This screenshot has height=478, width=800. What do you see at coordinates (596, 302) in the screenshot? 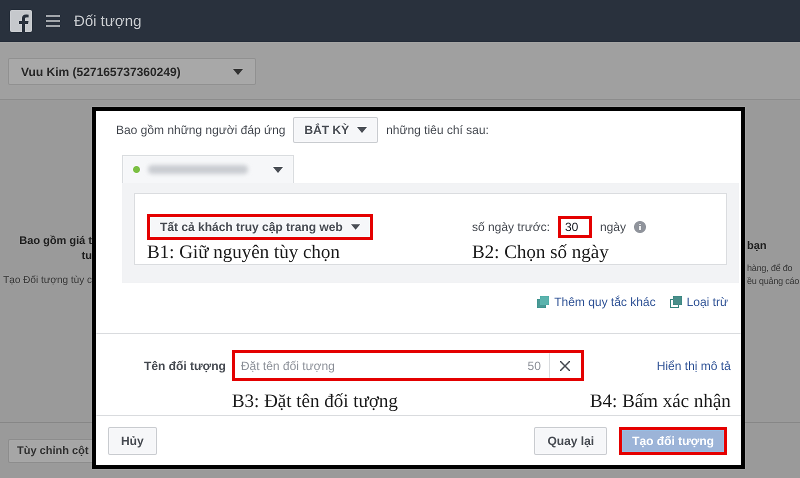
I see `add-rule-link: Thêm quy tắc khác` at bounding box center [596, 302].